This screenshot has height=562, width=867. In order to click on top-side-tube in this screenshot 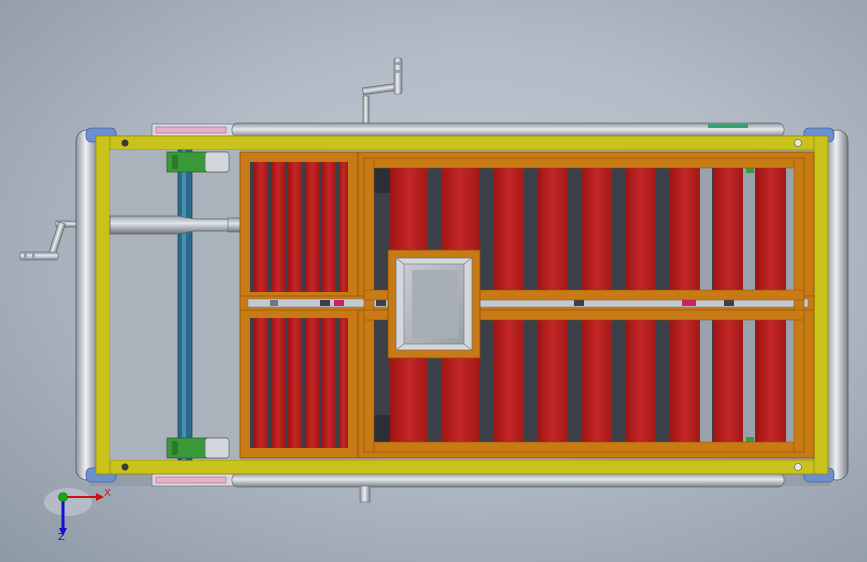, I will do `click(468, 130)`.